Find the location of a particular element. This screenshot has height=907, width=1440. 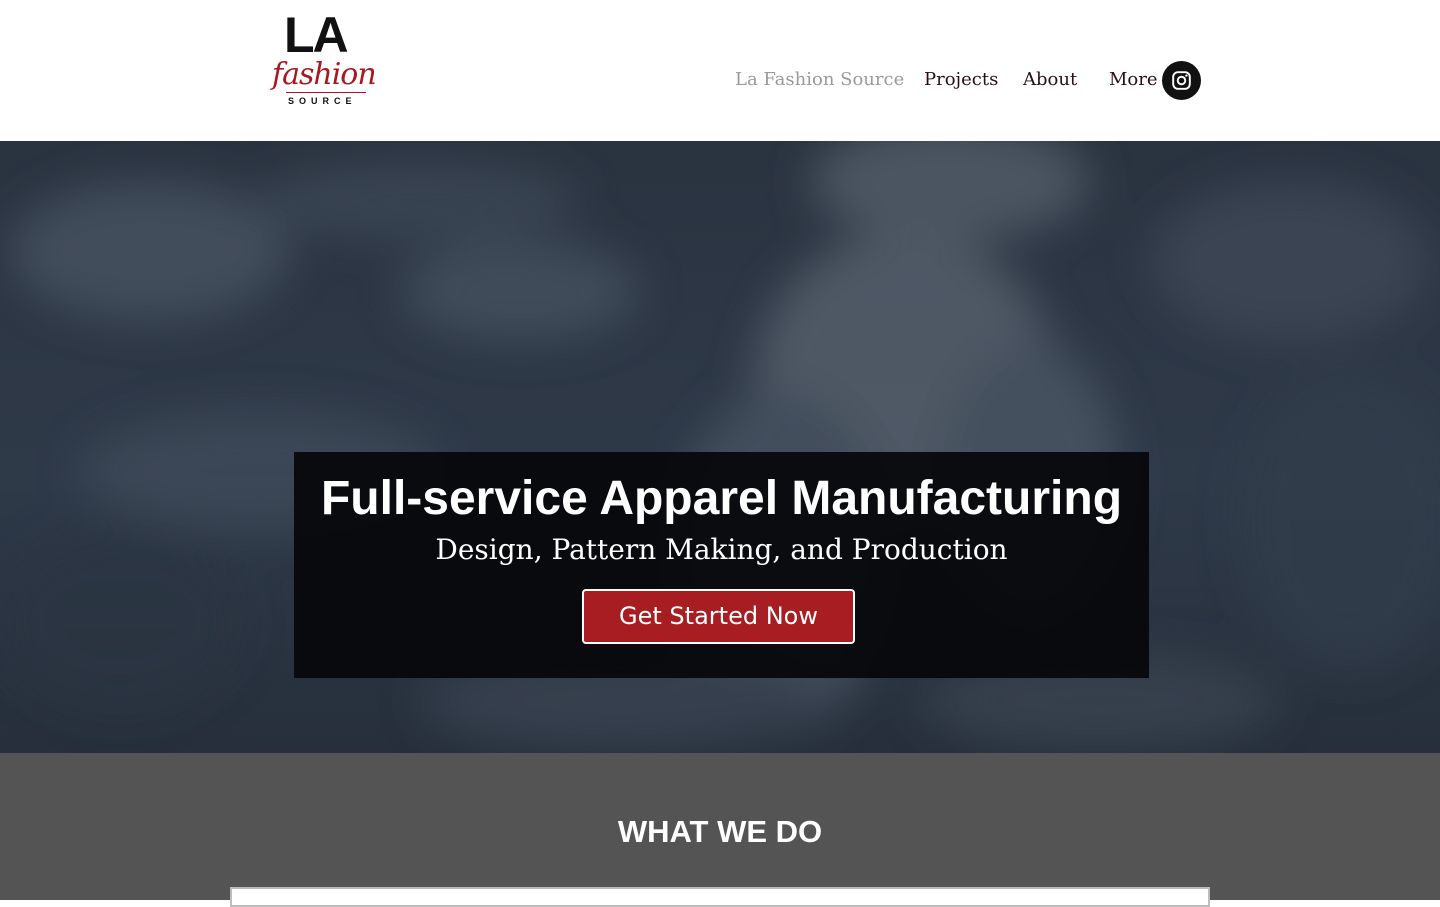

hero-title: Full-service Apparel Manufacturing is located at coordinates (721, 498).